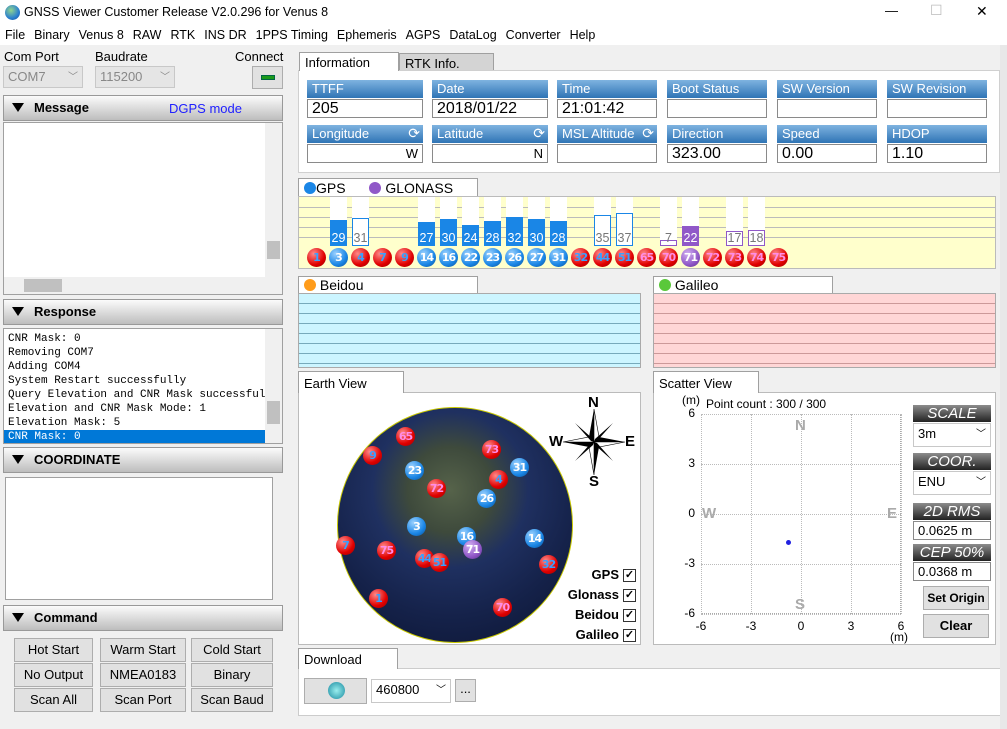 Image resolution: width=1007 pixels, height=729 pixels. What do you see at coordinates (53, 700) in the screenshot?
I see `scan-all-button: Scan All` at bounding box center [53, 700].